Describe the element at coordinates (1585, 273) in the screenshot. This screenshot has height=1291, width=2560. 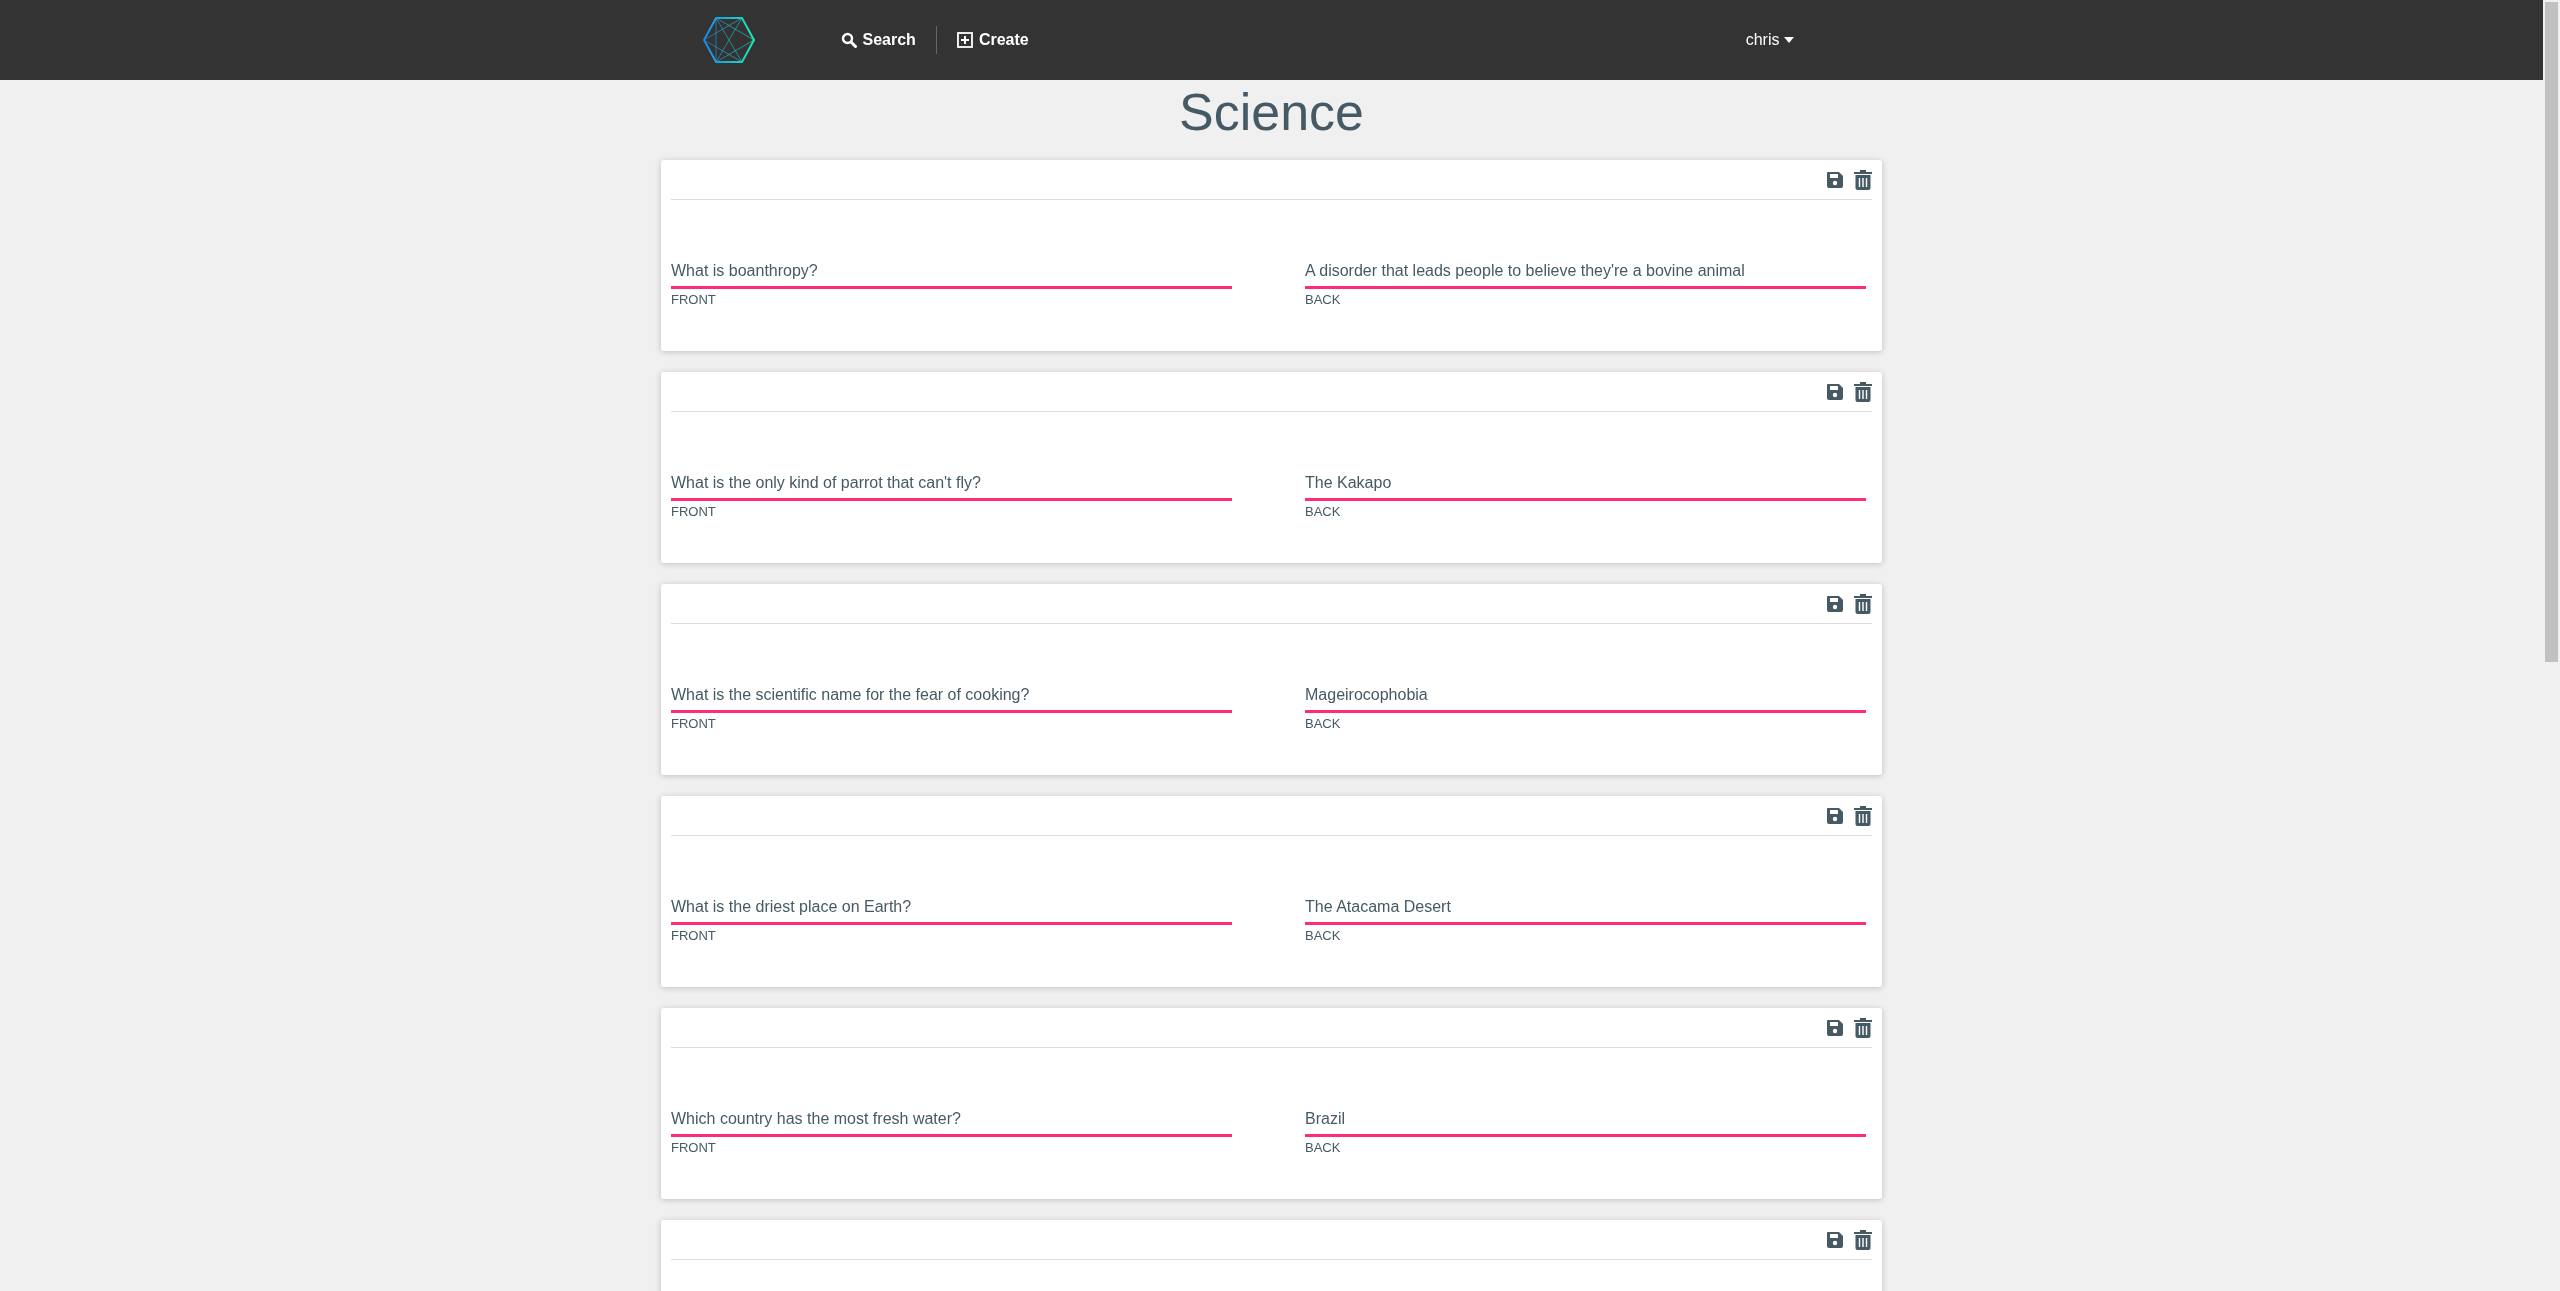
I see `back-field: A disorder that leads people to believe they're a bovine animal` at that location.